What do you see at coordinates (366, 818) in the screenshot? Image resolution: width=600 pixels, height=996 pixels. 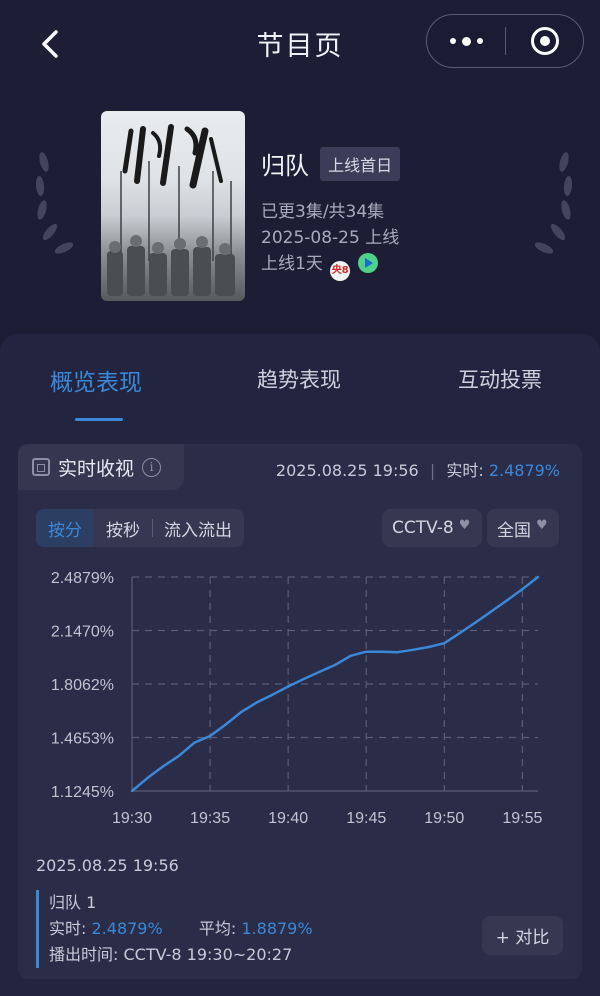 I see `x-tick-label: 19:45` at bounding box center [366, 818].